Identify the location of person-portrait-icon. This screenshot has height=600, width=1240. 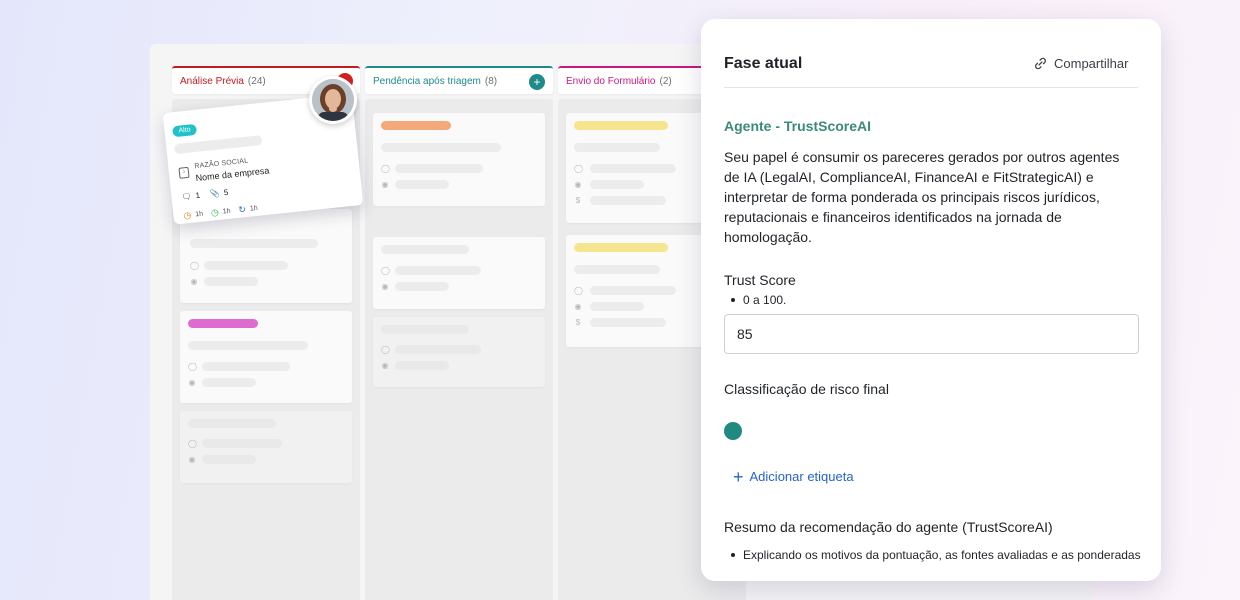
(333, 100).